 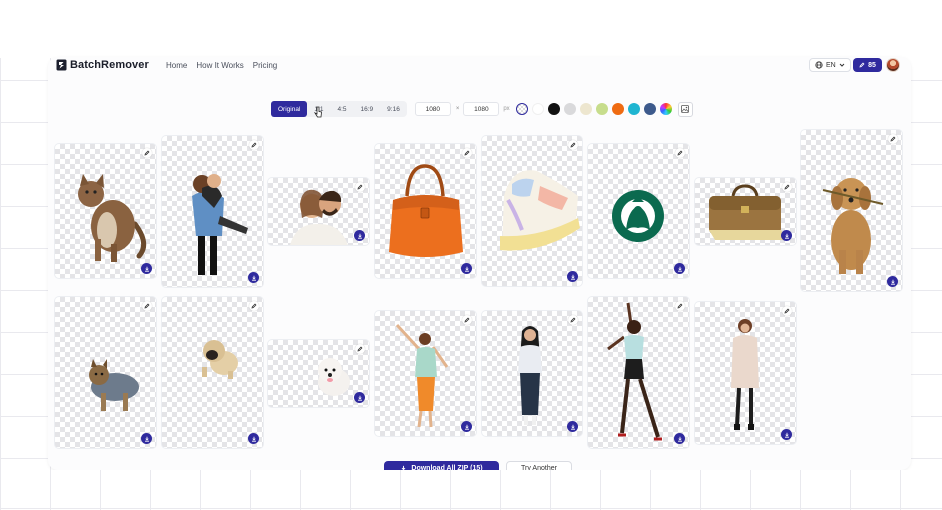 I want to click on download-all-zip-button: Download All ZIP (15), so click(x=441, y=468).